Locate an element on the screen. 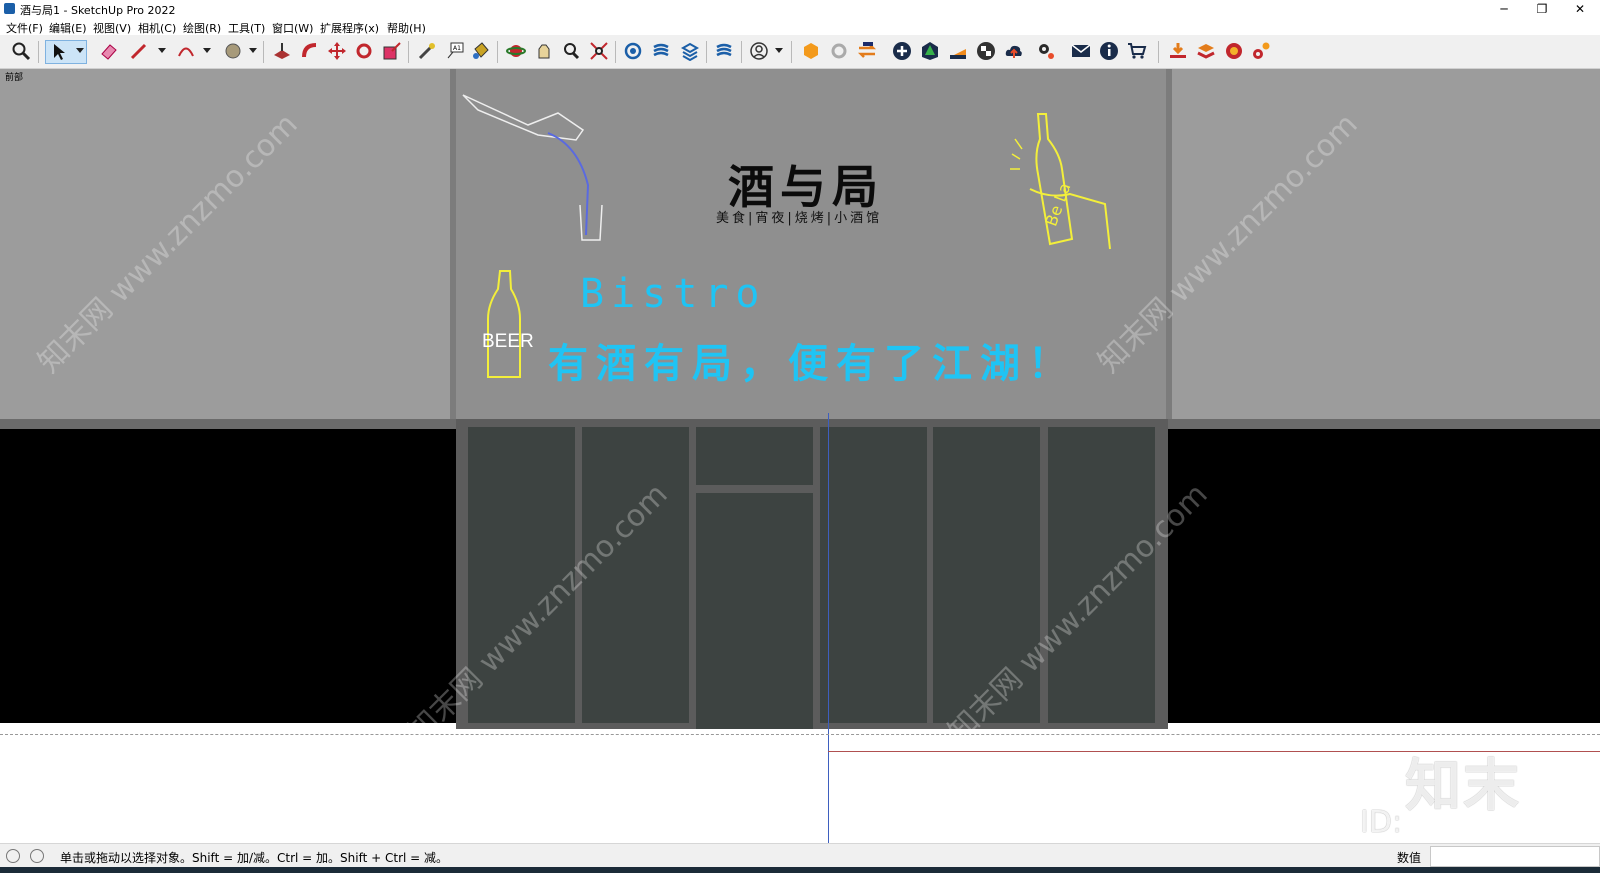 The image size is (1600, 875). checker-icon is located at coordinates (986, 51).